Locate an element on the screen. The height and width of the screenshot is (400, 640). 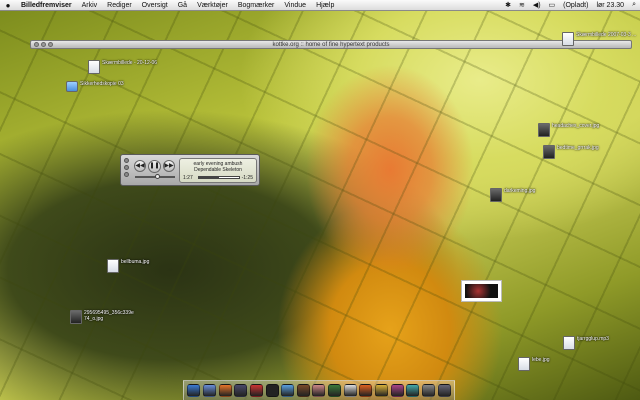
previous-track-button: ◀◀ is located at coordinates (140, 166).